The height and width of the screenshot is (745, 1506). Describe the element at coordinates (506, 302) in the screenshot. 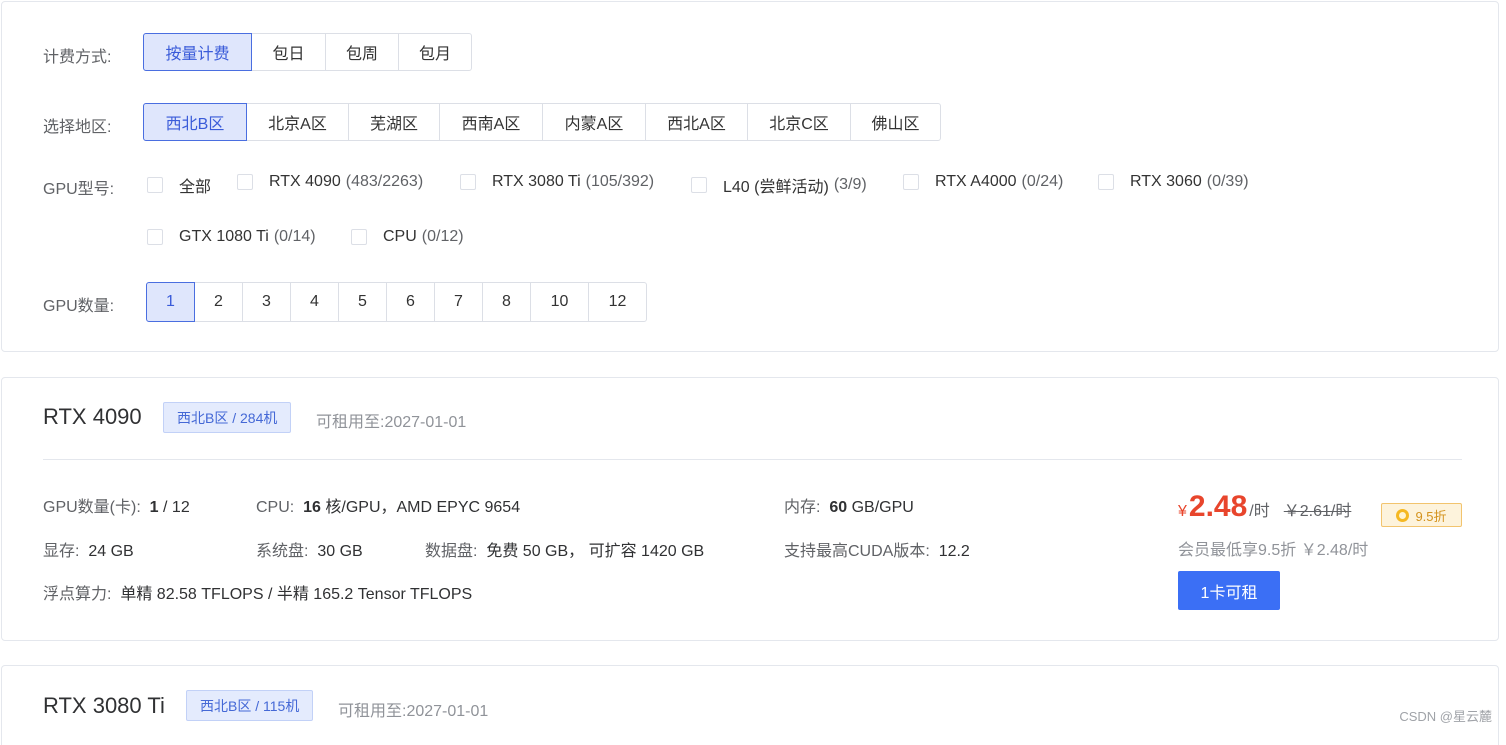

I see `gpu-count-option-8: 8` at that location.